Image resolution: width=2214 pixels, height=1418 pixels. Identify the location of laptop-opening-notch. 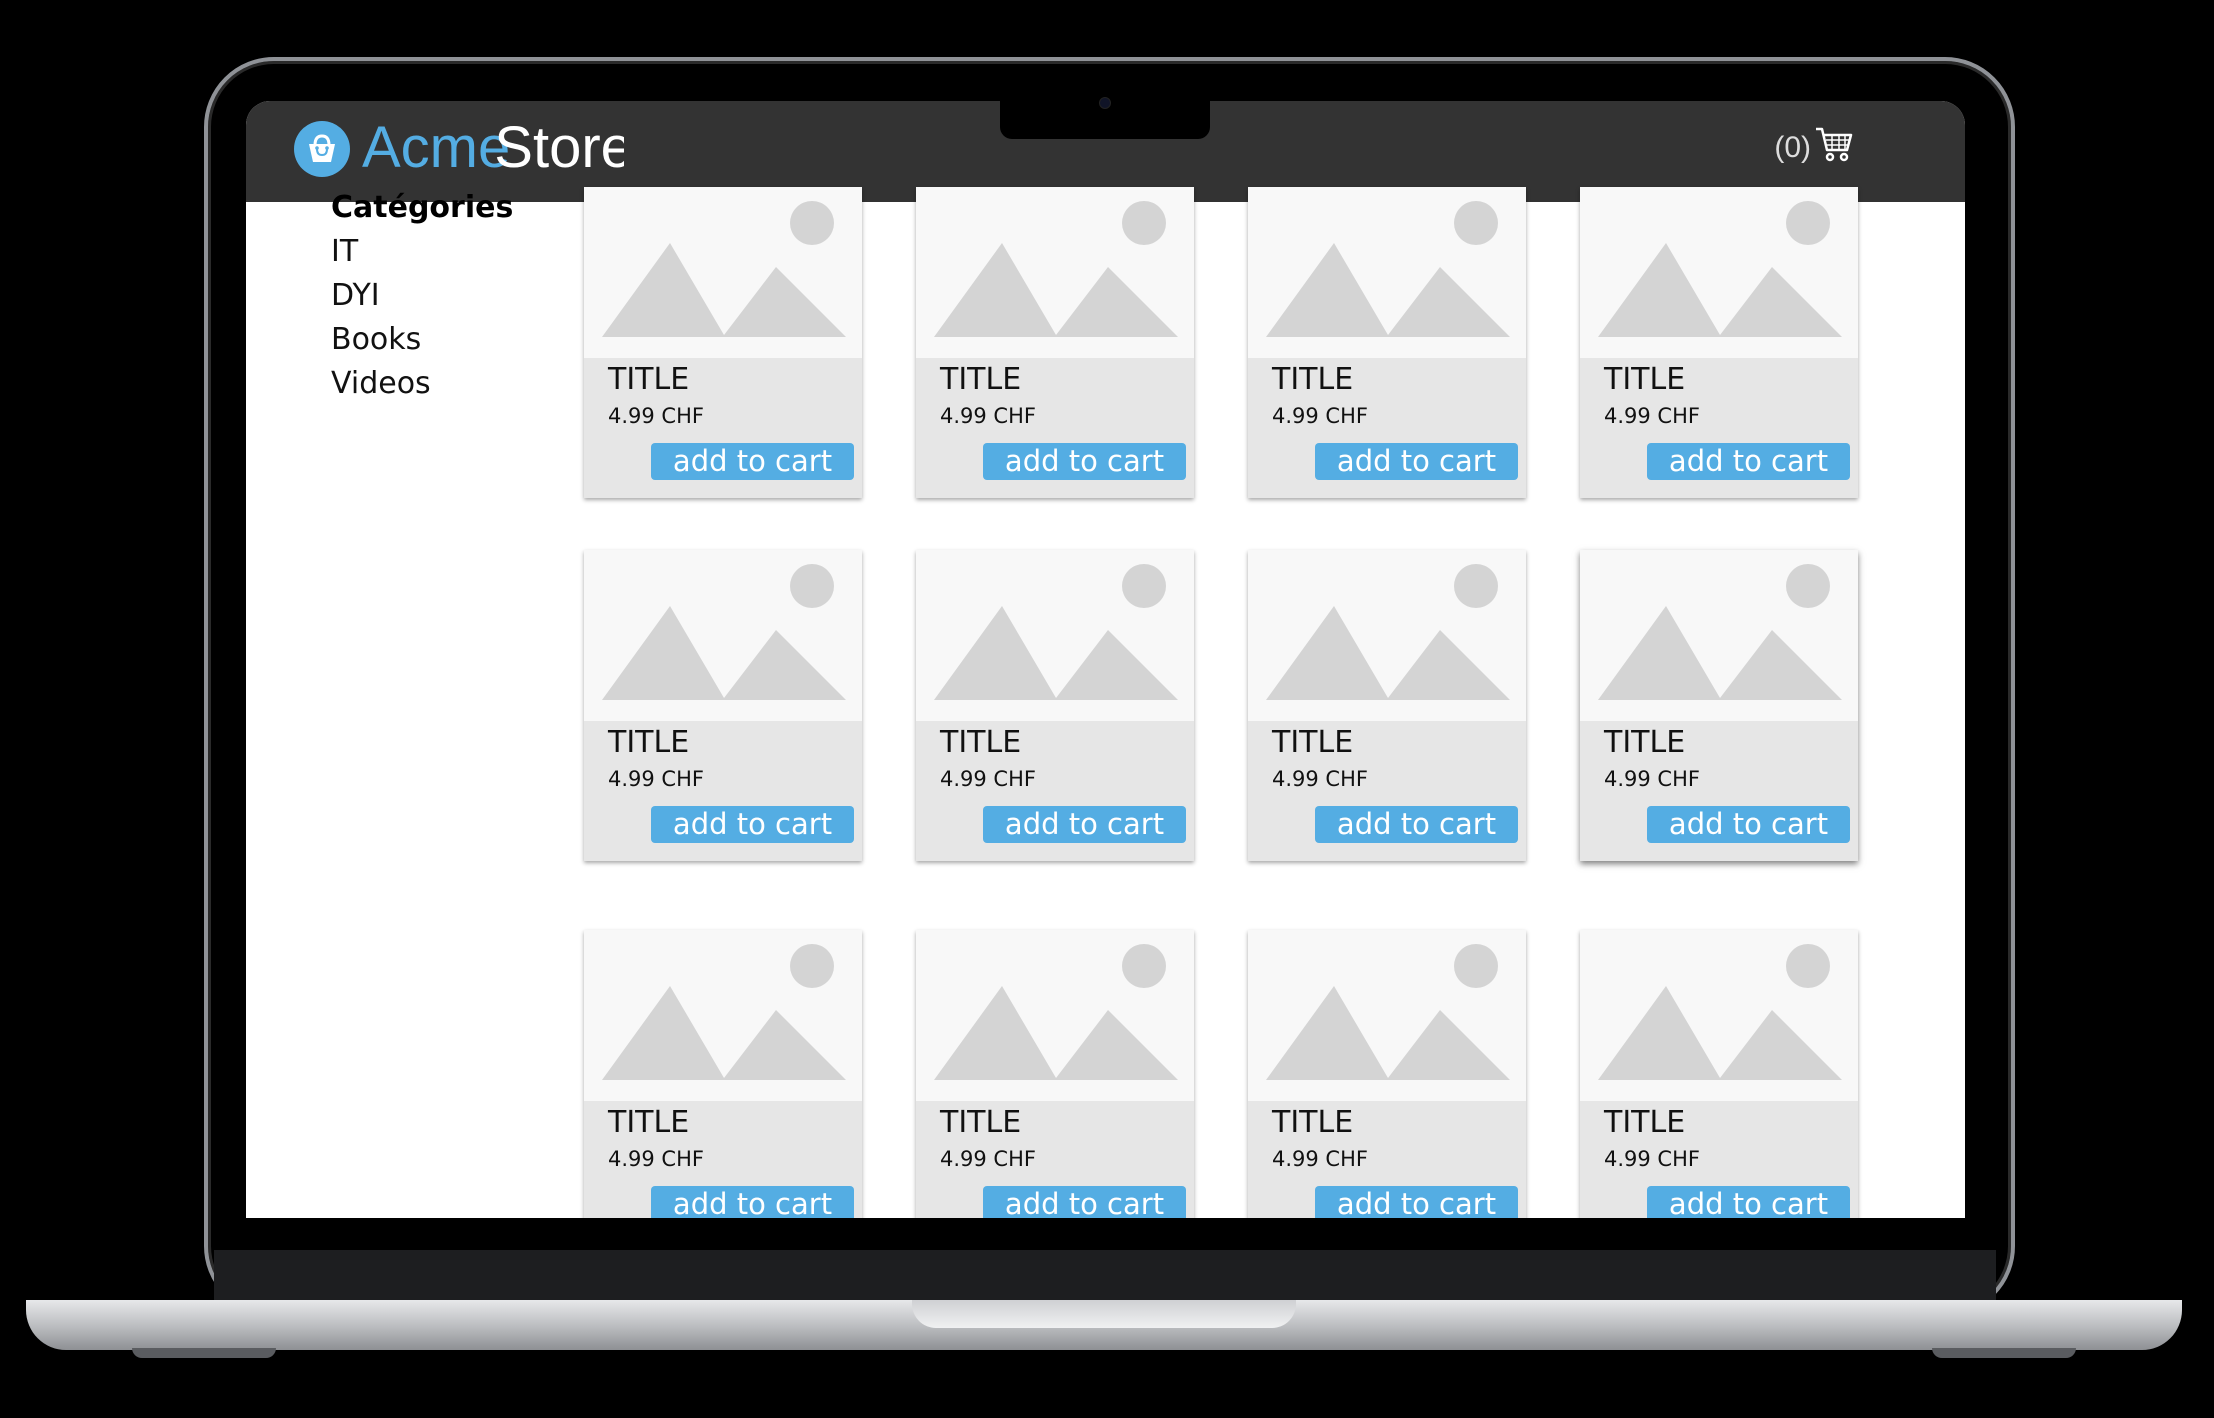
(1104, 1314).